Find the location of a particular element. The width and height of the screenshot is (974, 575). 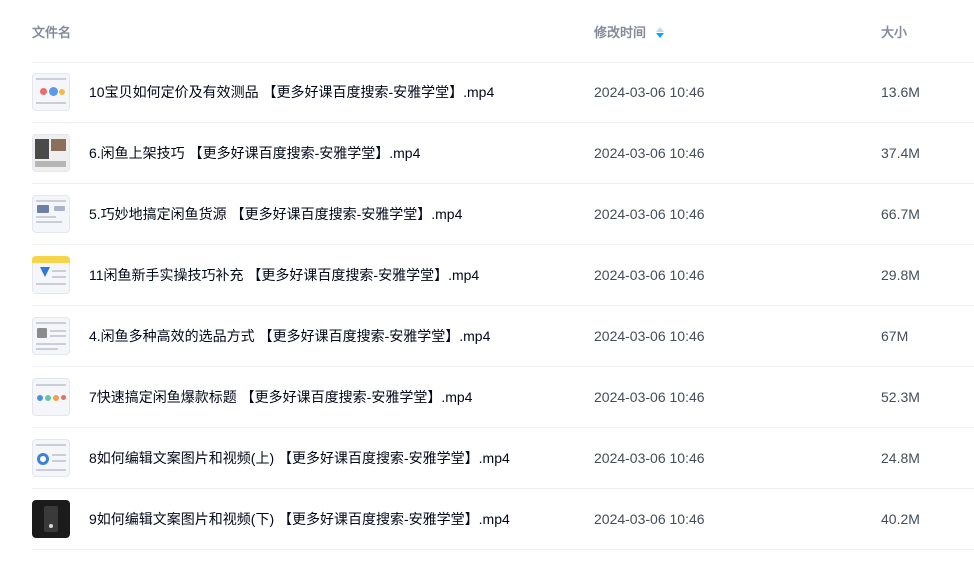

table-header: 文件名 修改时间 大小 is located at coordinates (503, 31).